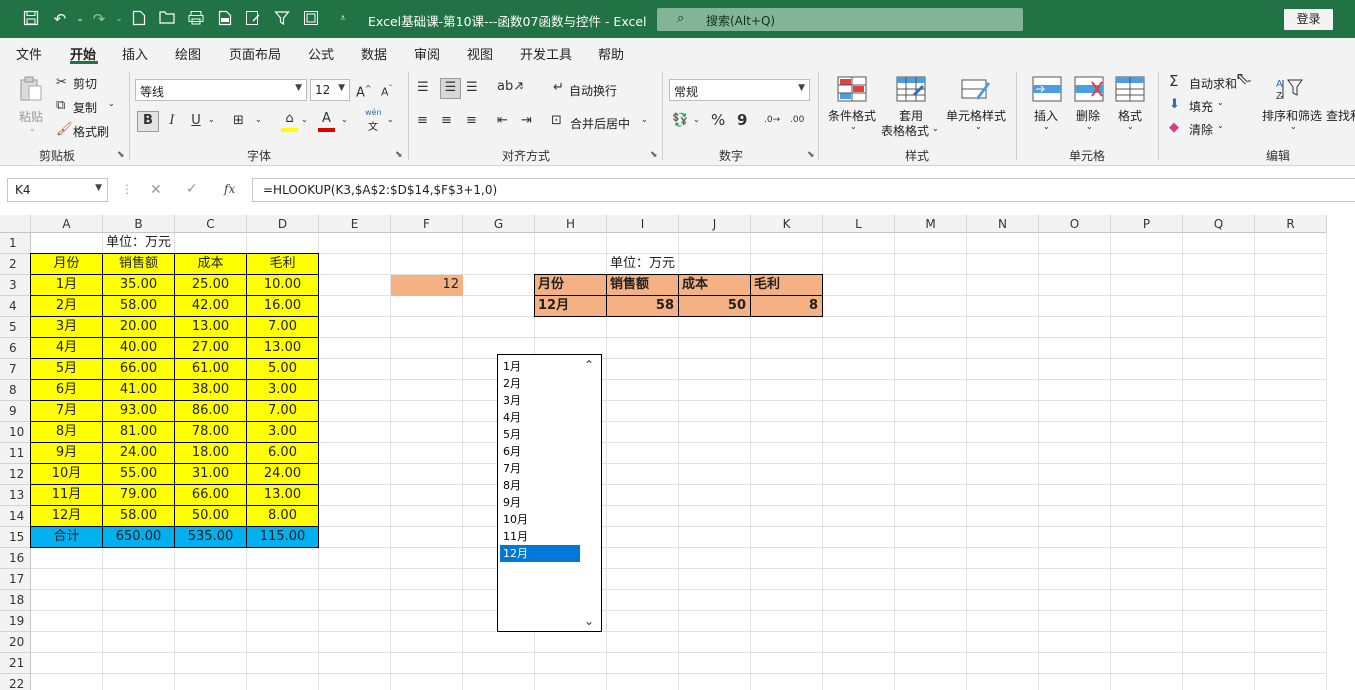 The height and width of the screenshot is (690, 1355). What do you see at coordinates (589, 621) in the screenshot?
I see `scroll-down-icon: ⌄` at bounding box center [589, 621].